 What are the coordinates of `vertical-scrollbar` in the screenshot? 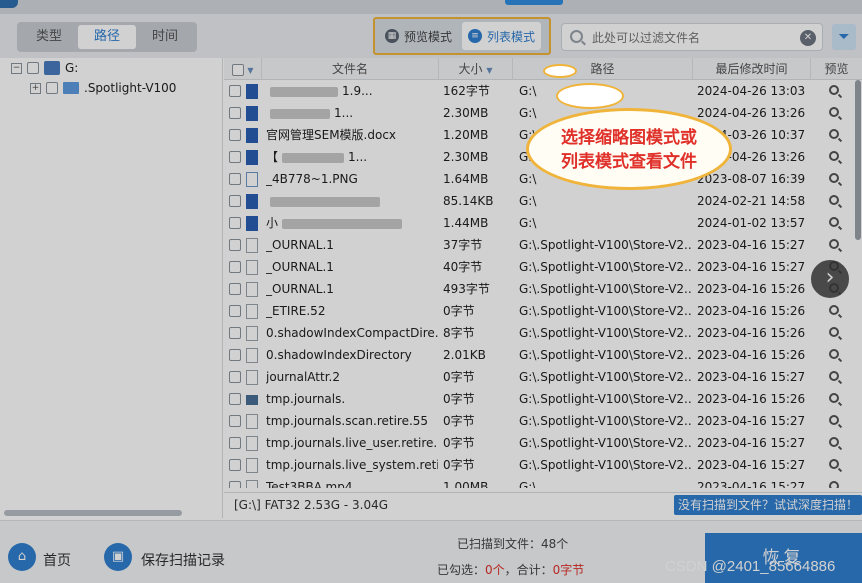 It's located at (858, 160).